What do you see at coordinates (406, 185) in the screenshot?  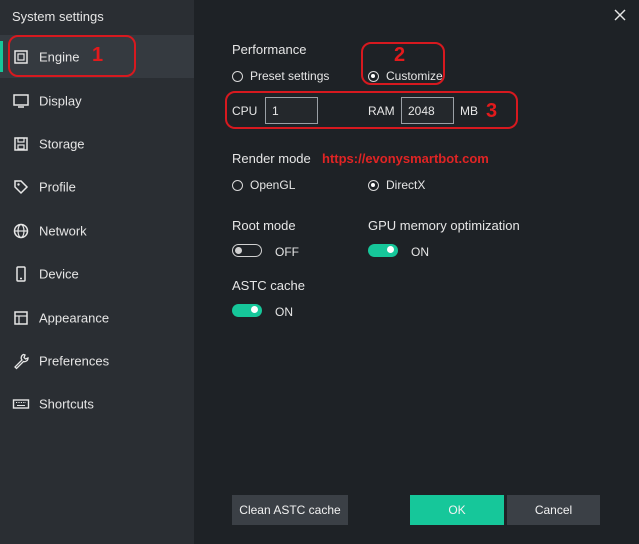 I see `radio-label: DirectX` at bounding box center [406, 185].